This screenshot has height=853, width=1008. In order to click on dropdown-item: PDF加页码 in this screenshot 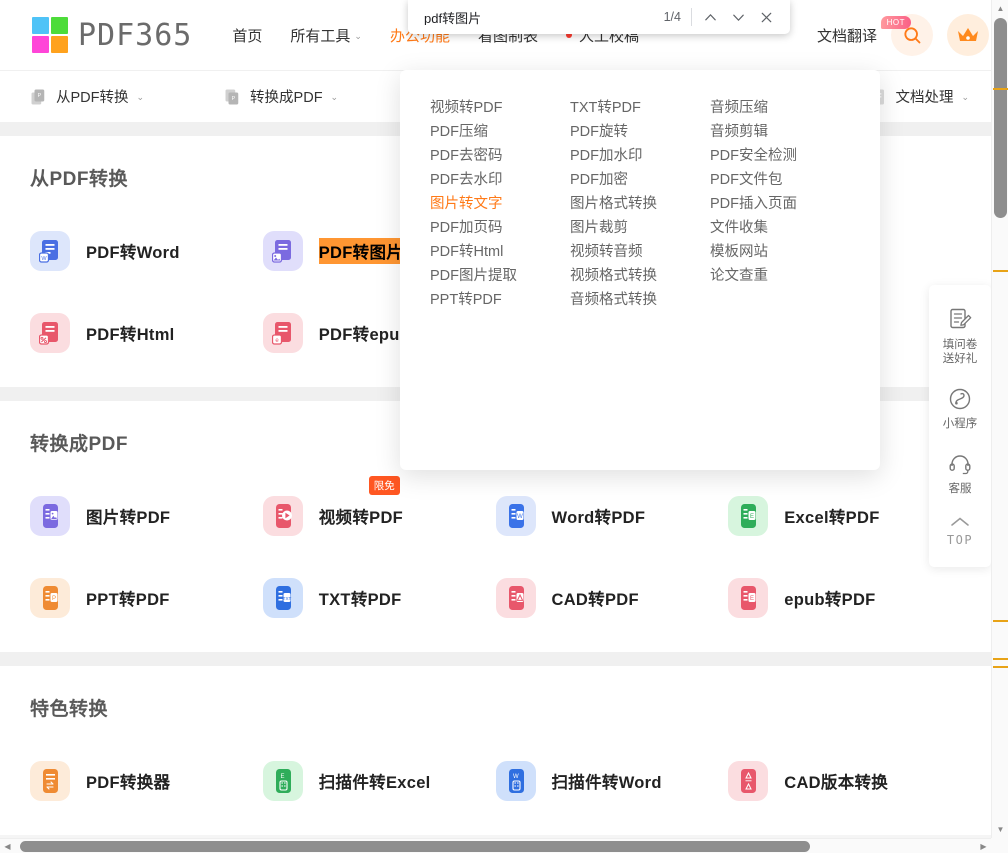, I will do `click(500, 228)`.